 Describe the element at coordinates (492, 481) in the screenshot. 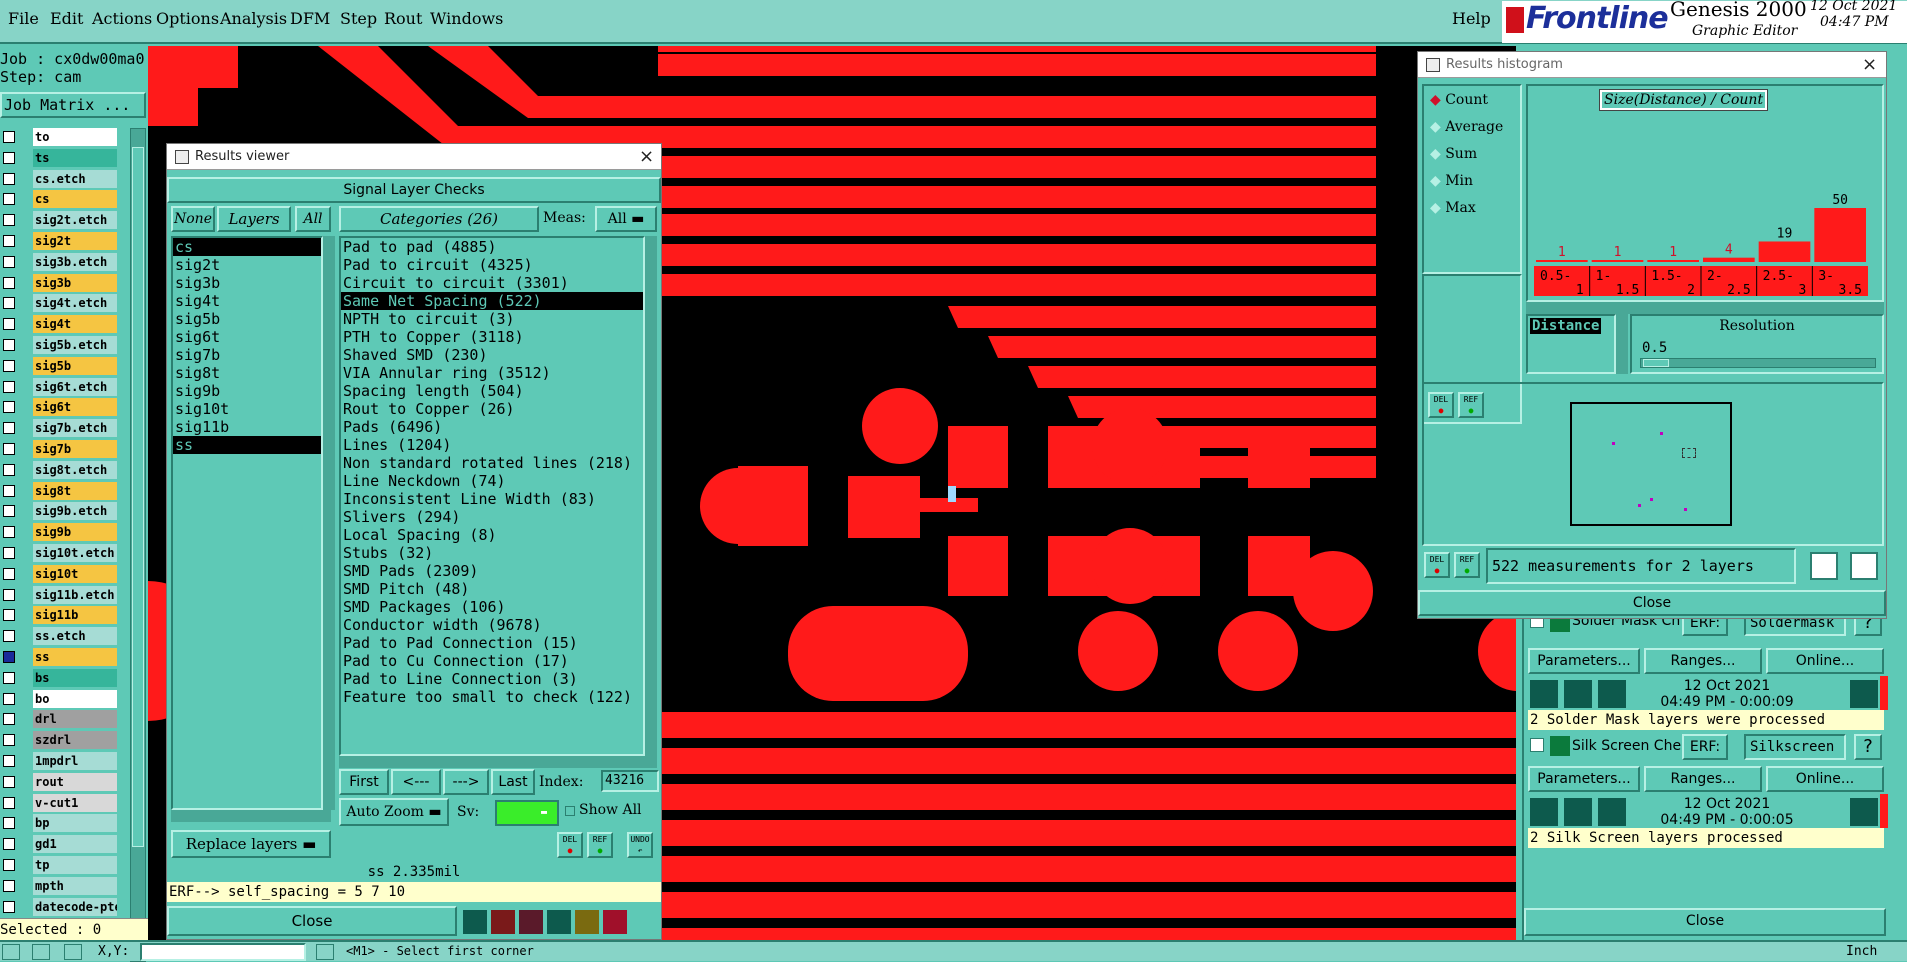

I see `category-item: Line Neckdown (74)` at that location.